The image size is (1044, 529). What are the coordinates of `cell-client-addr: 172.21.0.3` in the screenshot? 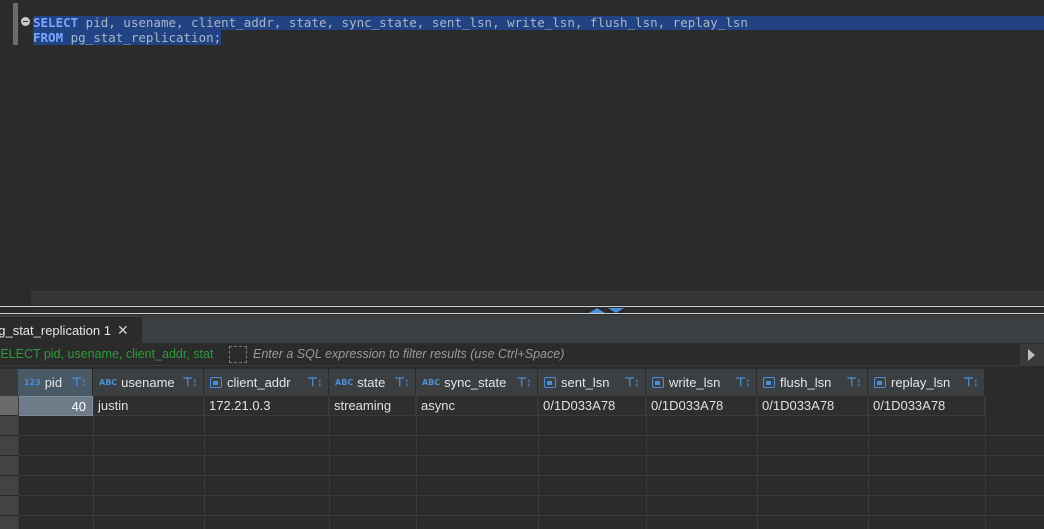 It's located at (266, 406).